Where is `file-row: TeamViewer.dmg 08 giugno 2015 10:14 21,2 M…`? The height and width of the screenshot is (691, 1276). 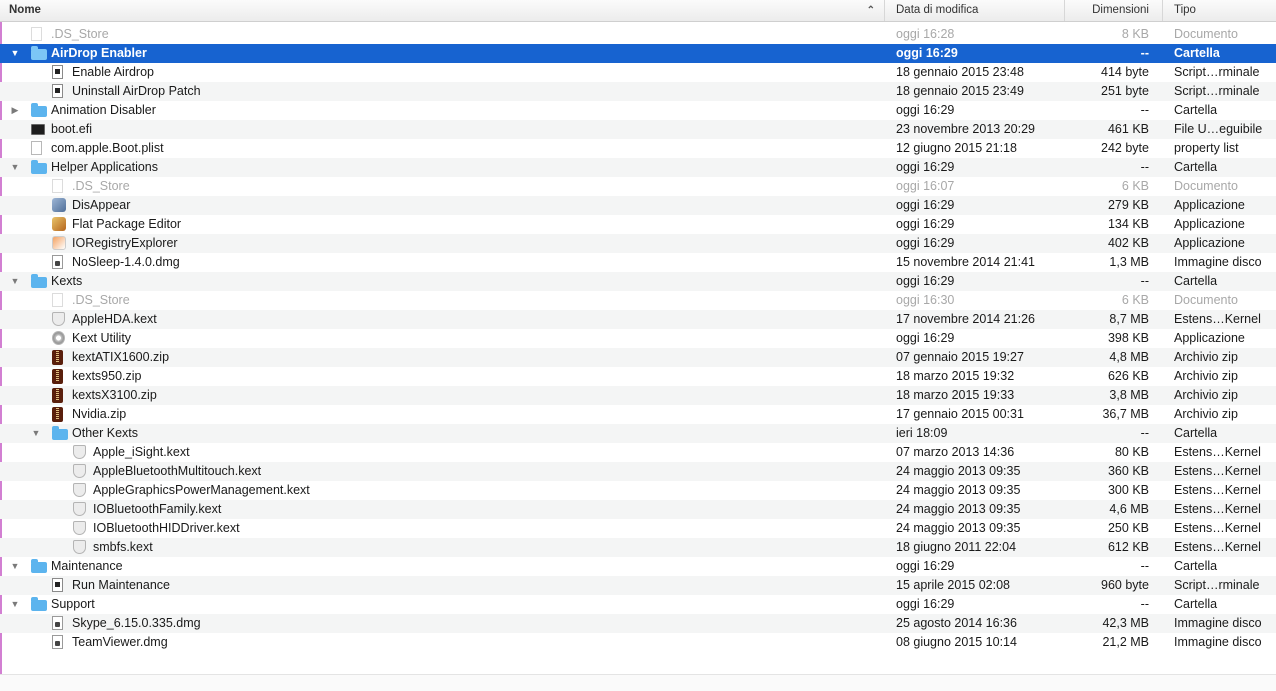
file-row: TeamViewer.dmg 08 giugno 2015 10:14 21,2 M… is located at coordinates (638, 642).